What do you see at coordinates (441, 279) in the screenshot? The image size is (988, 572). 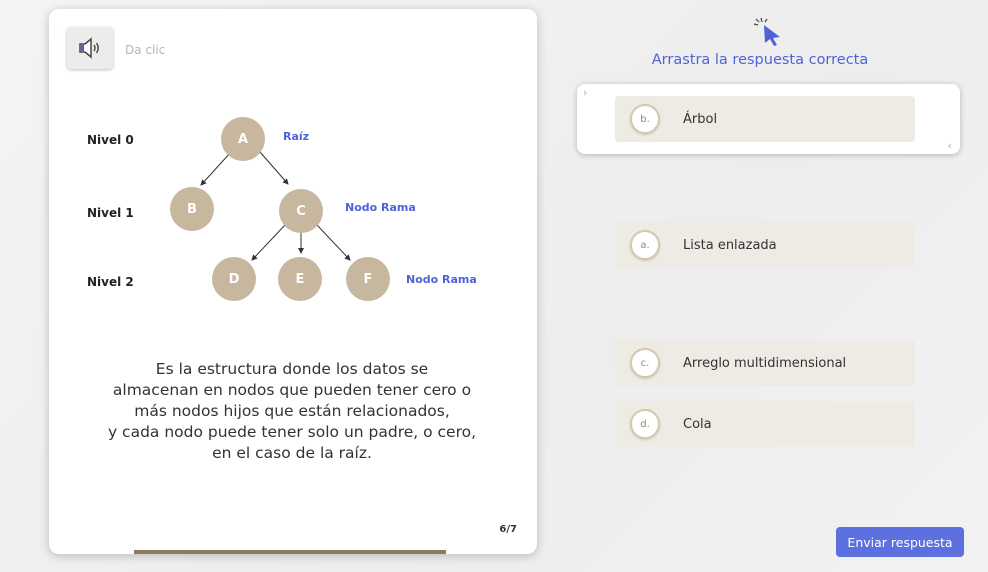 I see `branch-tag-level2: Nodo Rama` at bounding box center [441, 279].